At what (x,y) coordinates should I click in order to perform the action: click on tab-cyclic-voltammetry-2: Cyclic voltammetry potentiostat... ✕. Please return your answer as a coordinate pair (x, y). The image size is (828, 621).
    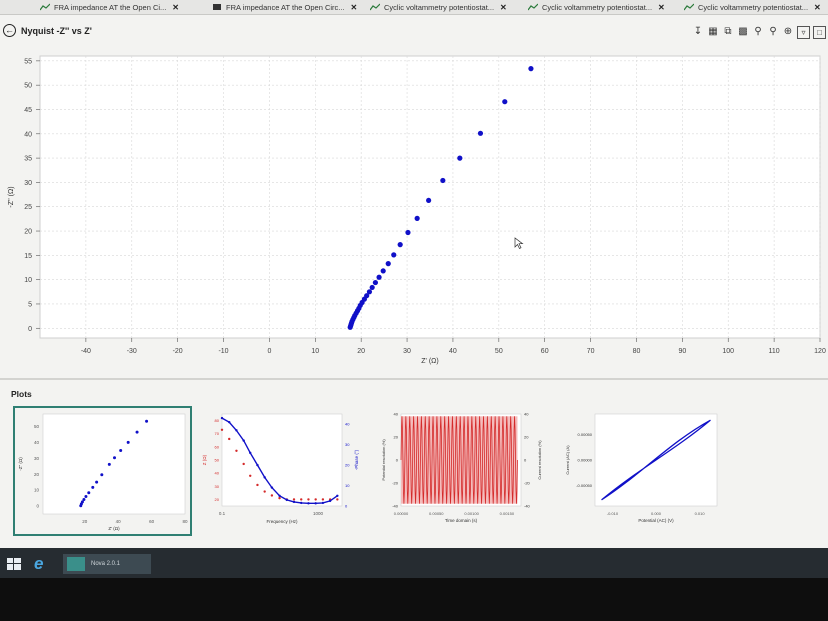
    Looking at the image, I should click on (603, 7).